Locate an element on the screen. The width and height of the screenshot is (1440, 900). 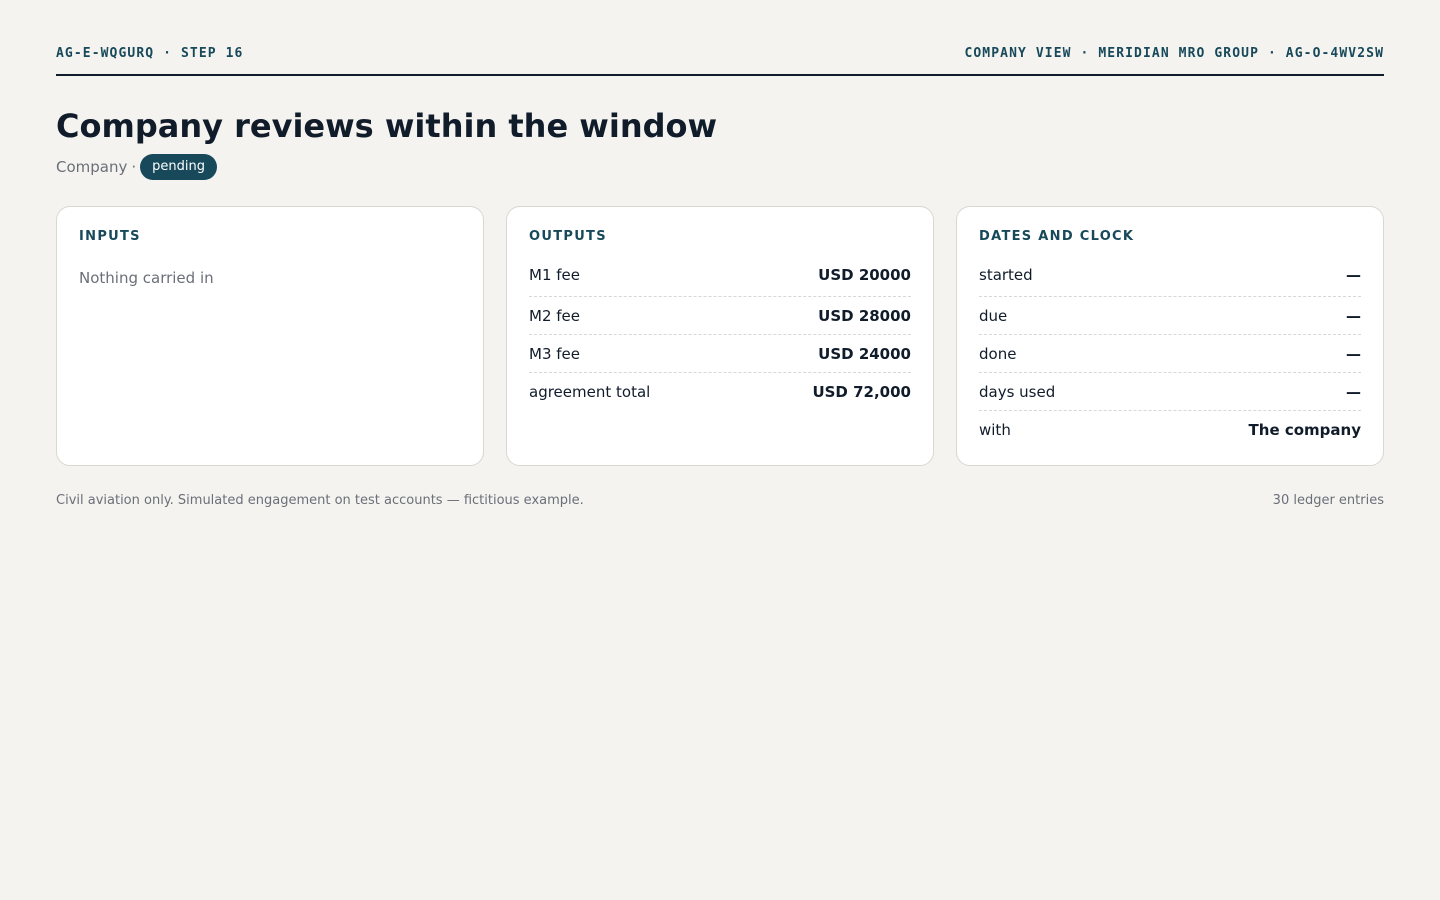
date-label: due is located at coordinates (993, 315).